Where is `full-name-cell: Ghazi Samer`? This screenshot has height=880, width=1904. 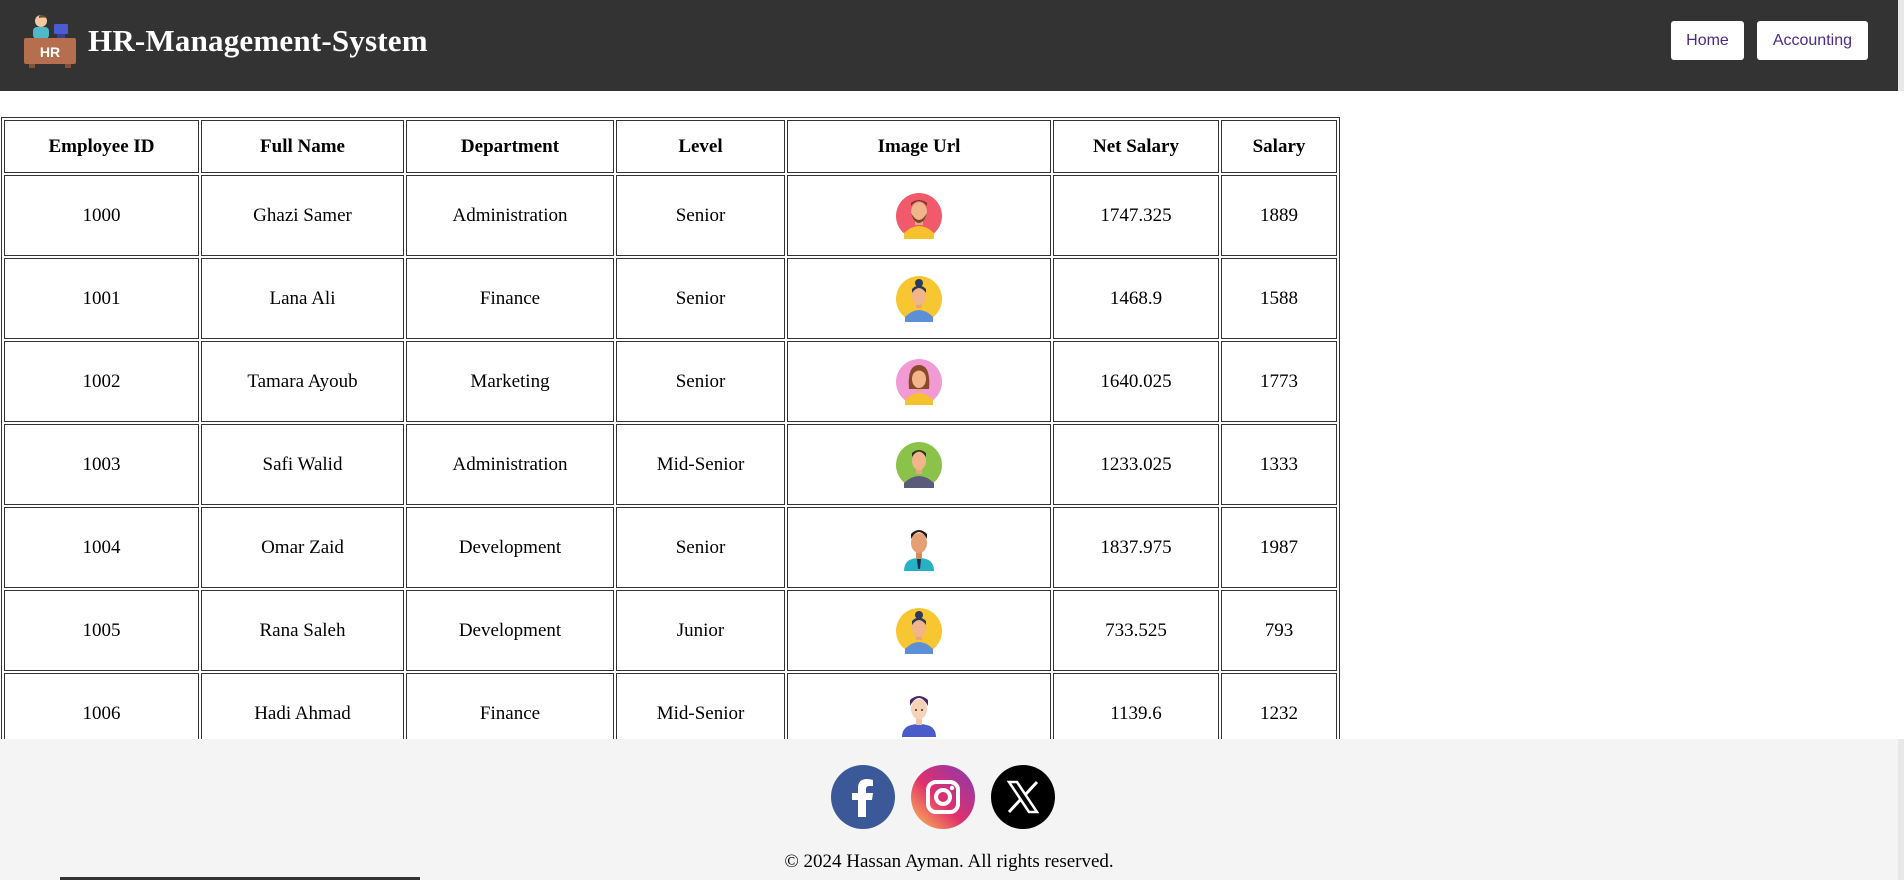
full-name-cell: Ghazi Samer is located at coordinates (302, 215).